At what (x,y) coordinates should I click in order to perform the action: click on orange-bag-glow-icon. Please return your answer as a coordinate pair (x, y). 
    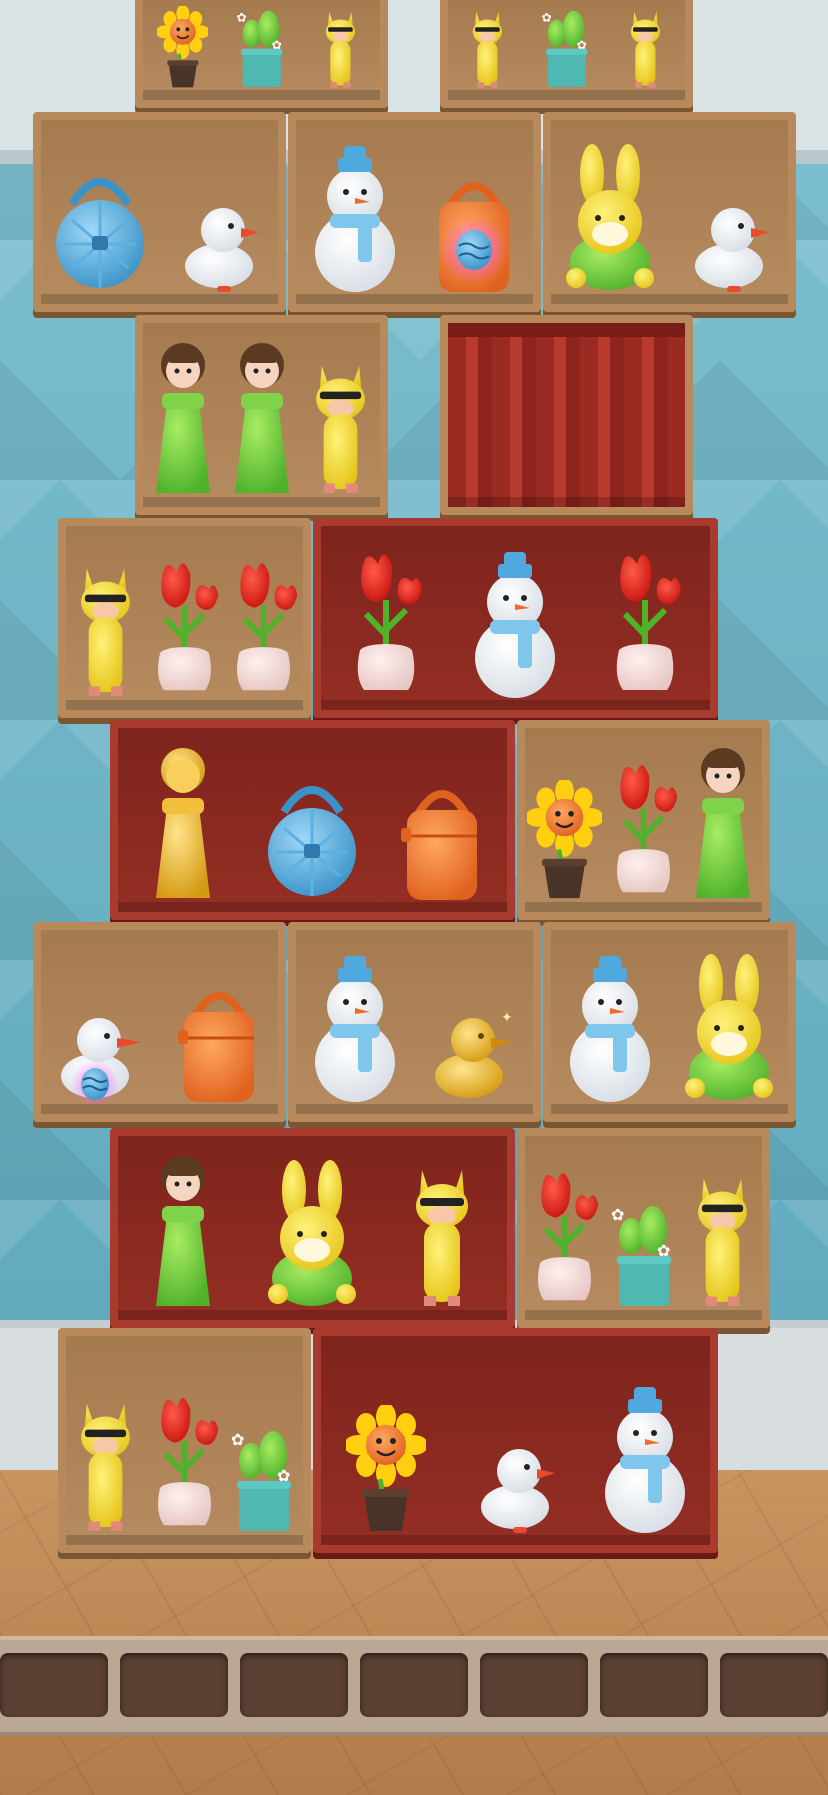
    Looking at the image, I should click on (474, 229).